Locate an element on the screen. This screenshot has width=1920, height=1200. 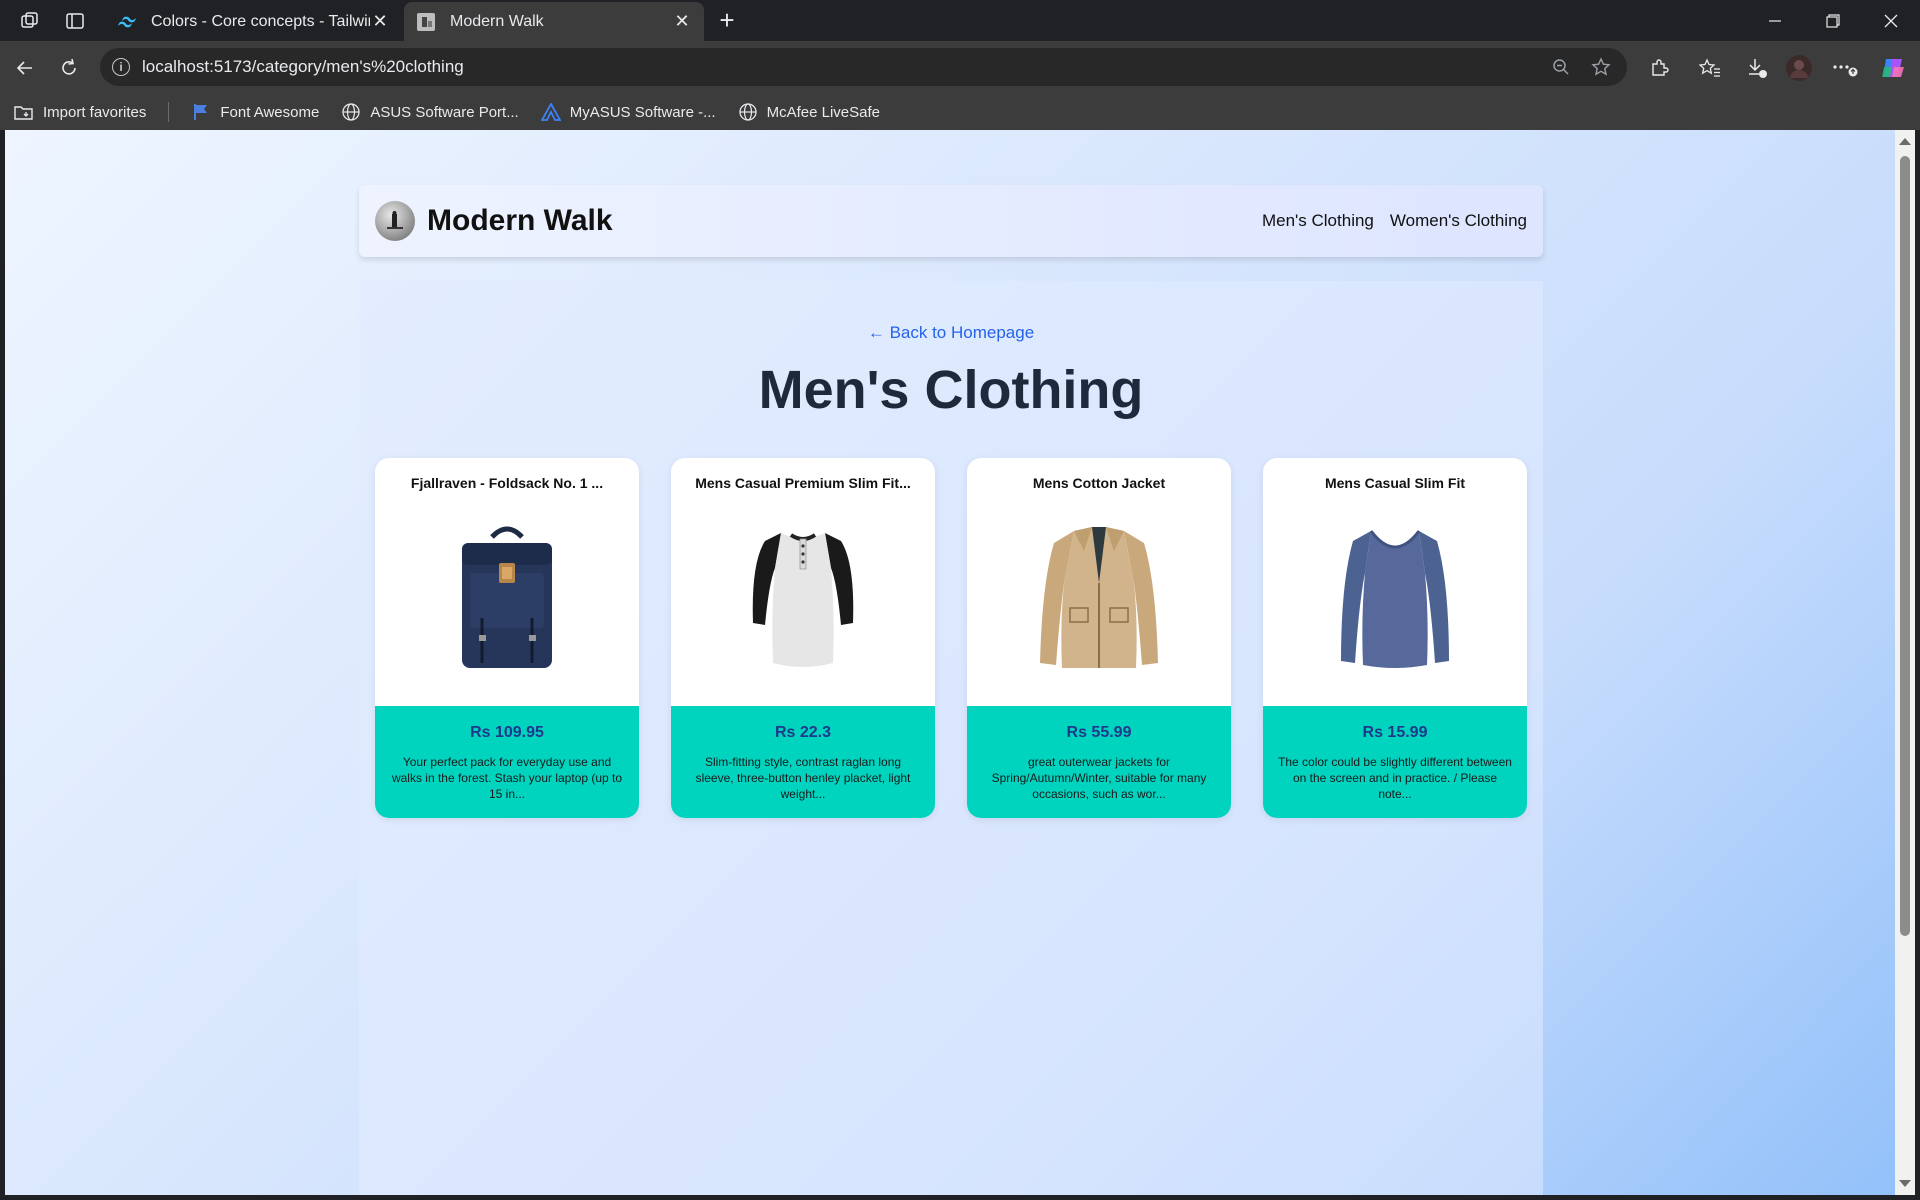
product-image-raglan-tshirt is located at coordinates (803, 597).